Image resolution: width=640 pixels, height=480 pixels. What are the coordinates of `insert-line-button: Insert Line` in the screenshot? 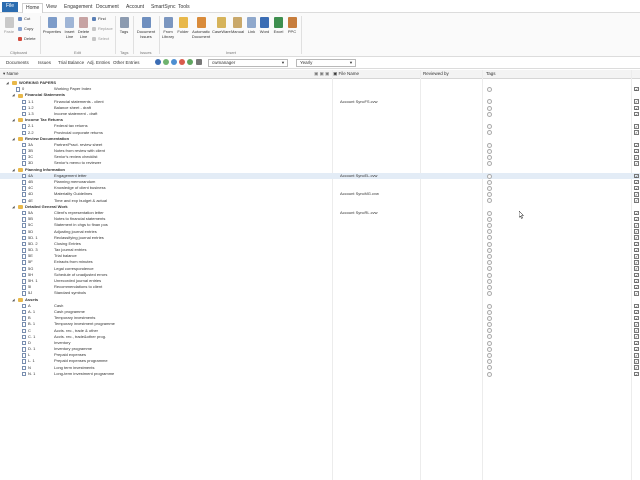 It's located at (69, 28).